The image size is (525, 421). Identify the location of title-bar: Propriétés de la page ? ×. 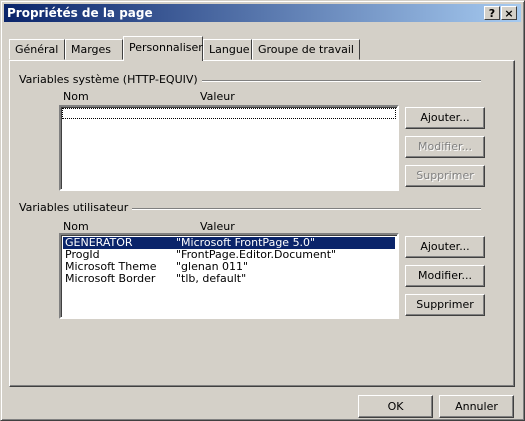
(262, 13).